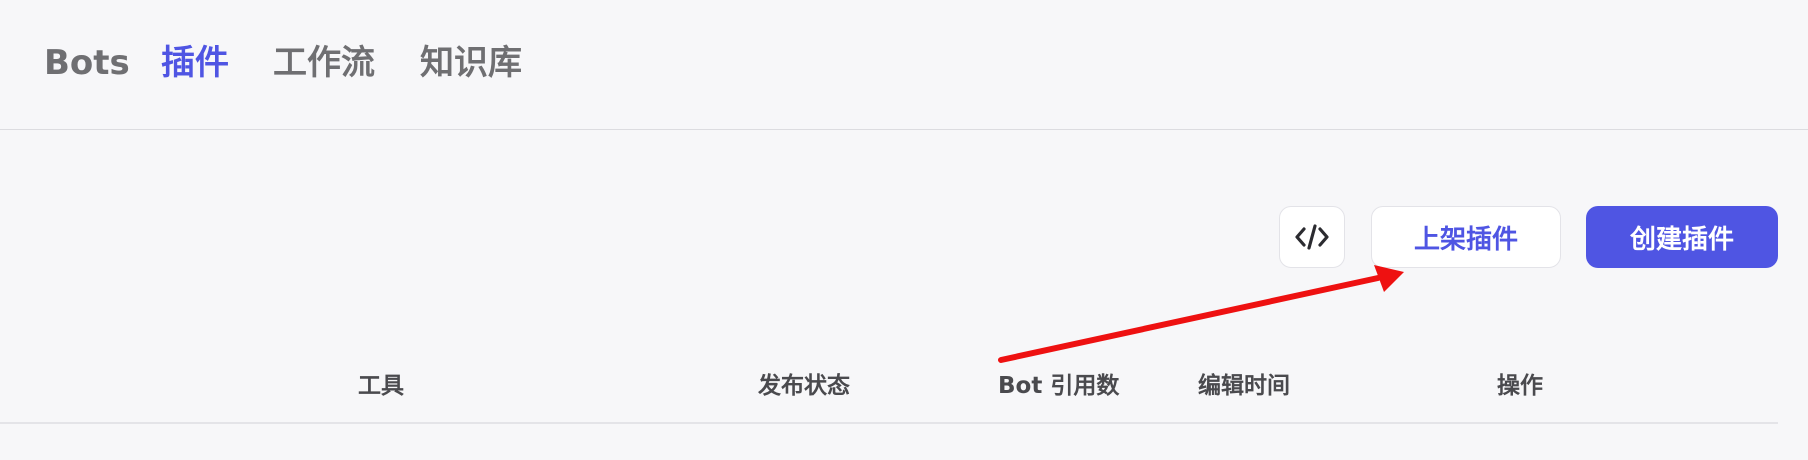  What do you see at coordinates (1189, 319) in the screenshot?
I see `annotation-arrow-shaft` at bounding box center [1189, 319].